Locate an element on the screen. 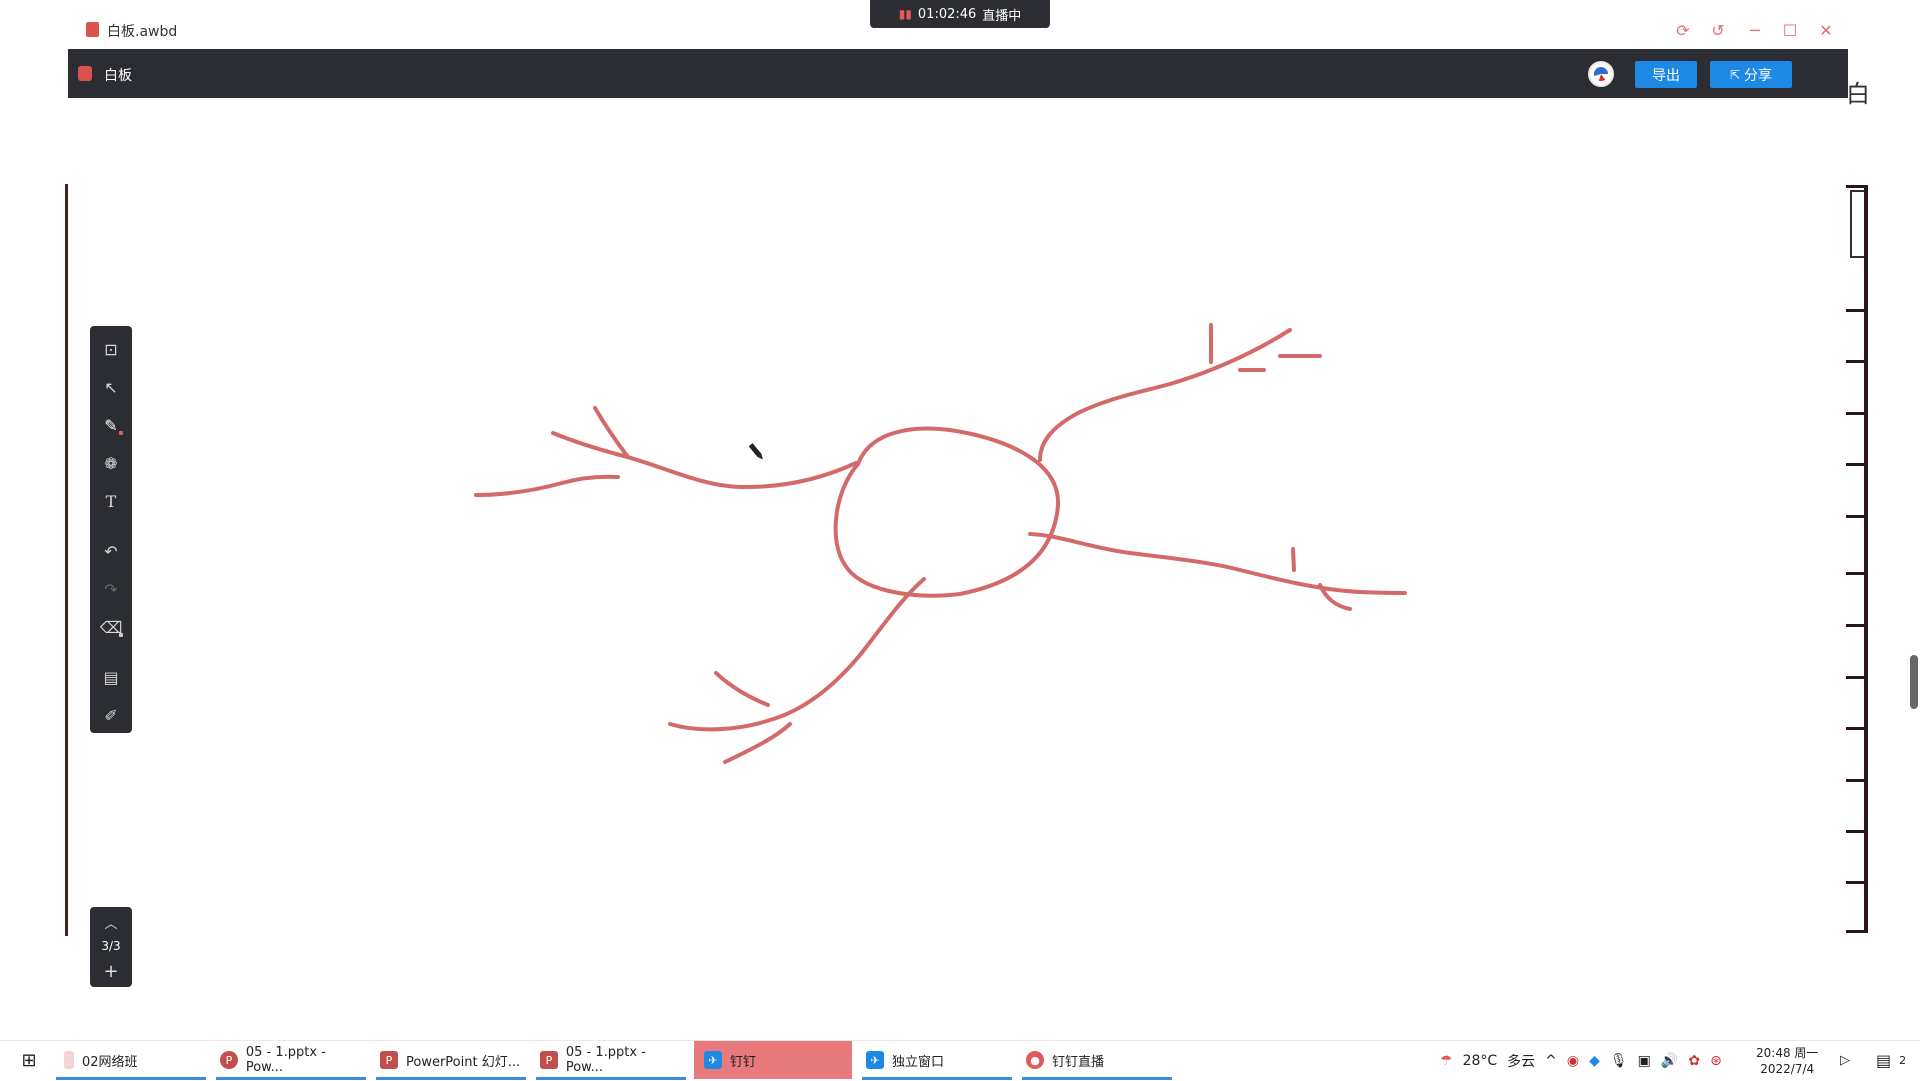  taskbar-item: ● 钉钉直播 is located at coordinates (1097, 1060).